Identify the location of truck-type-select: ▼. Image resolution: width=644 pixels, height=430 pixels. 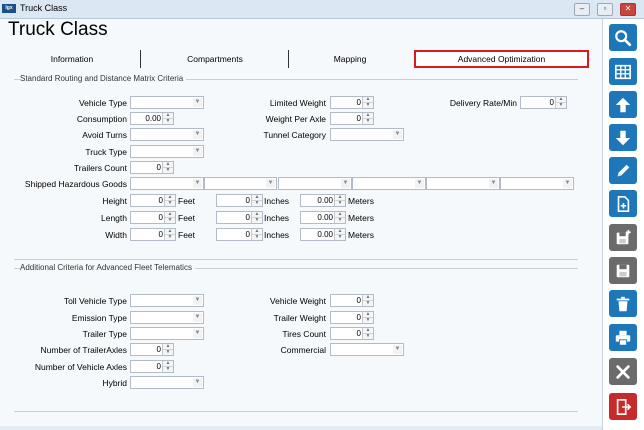
(167, 151).